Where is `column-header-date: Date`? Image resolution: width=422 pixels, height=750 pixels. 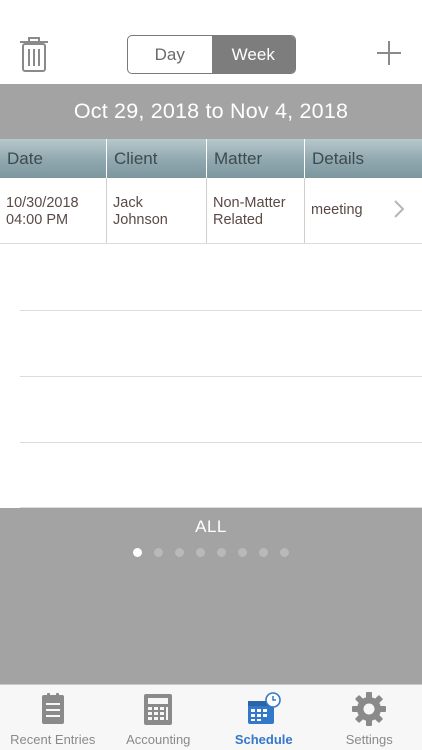 column-header-date: Date is located at coordinates (53, 158).